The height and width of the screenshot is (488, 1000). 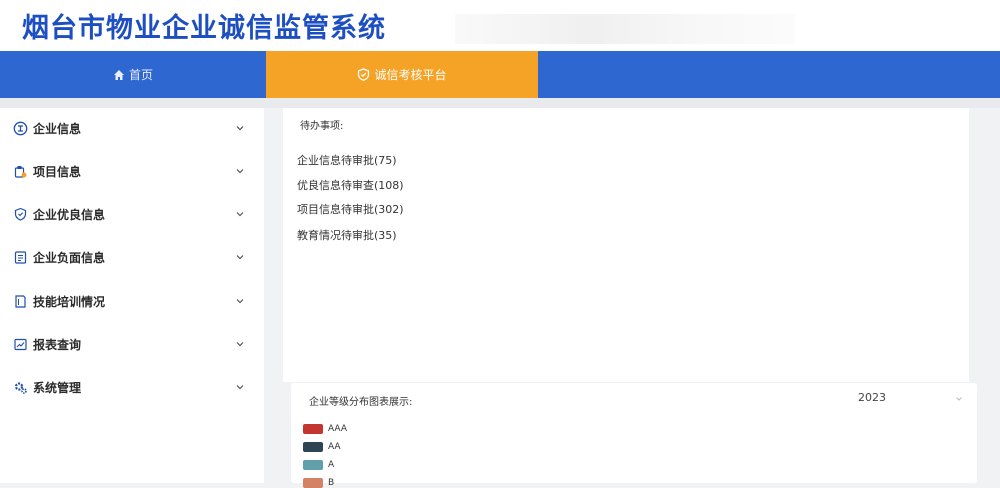 I want to click on app-title: 烟台市物业企业诚信监管系统, so click(x=204, y=28).